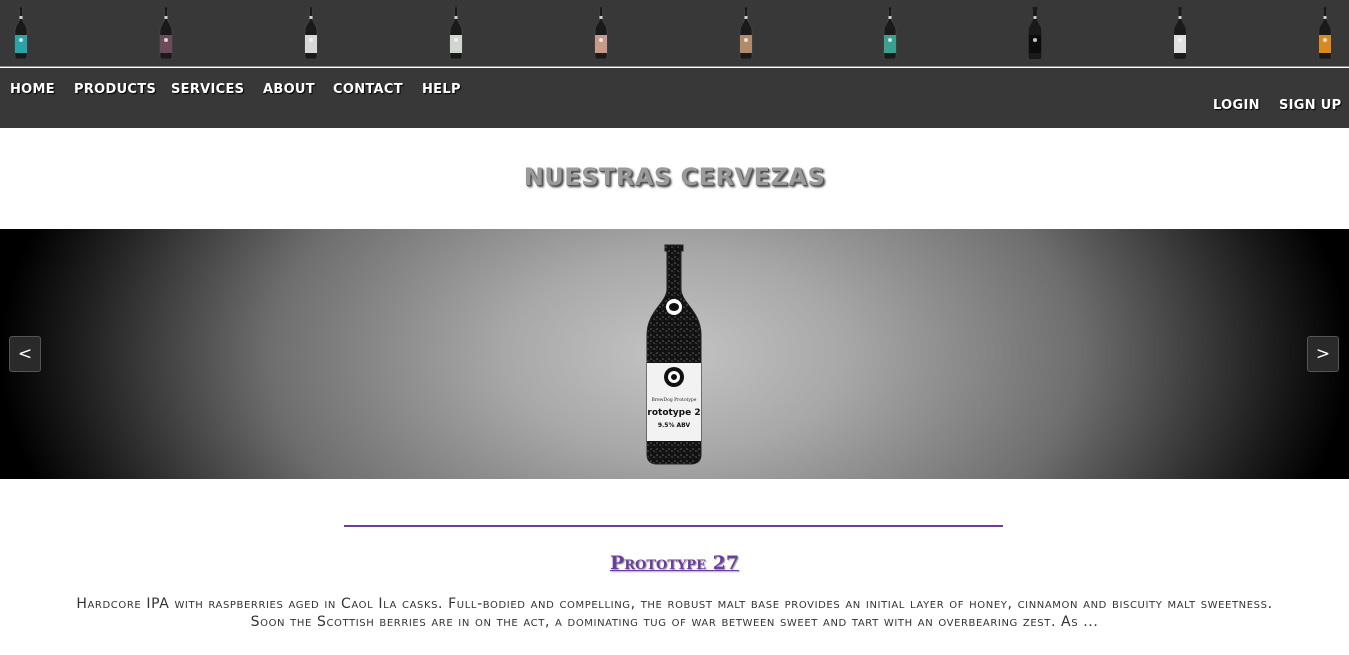 The width and height of the screenshot is (1349, 655). I want to click on bottle-label-name: rototype 2, so click(673, 413).